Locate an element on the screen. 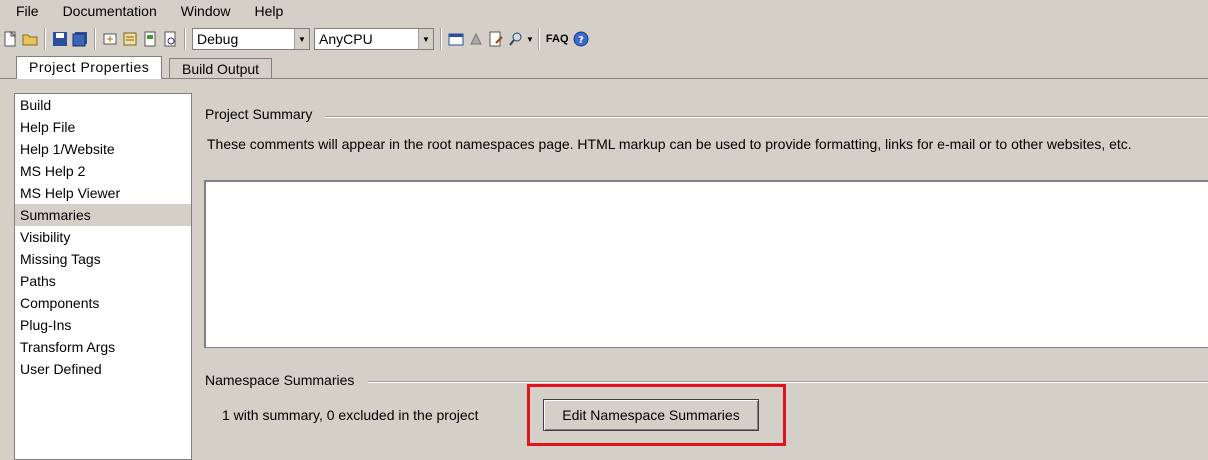 The height and width of the screenshot is (460, 1208). nav-item-missing-tags: Missing Tags is located at coordinates (103, 259).